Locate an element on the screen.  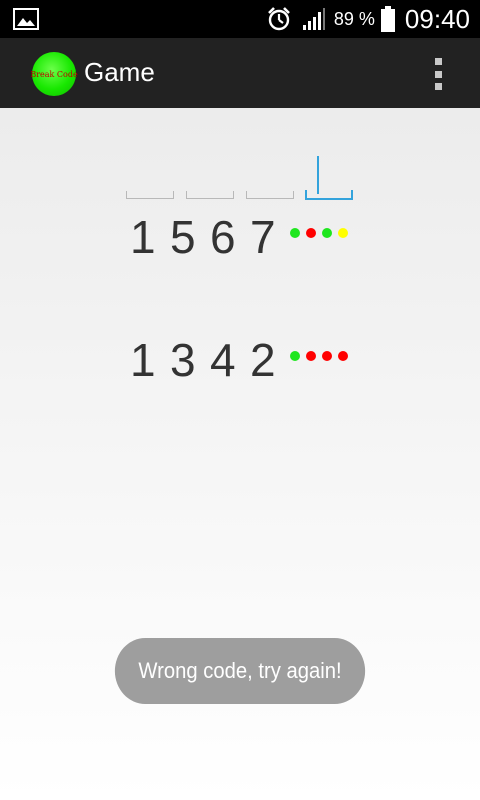
guess-row: 1 3 4 2 is located at coordinates (210, 359).